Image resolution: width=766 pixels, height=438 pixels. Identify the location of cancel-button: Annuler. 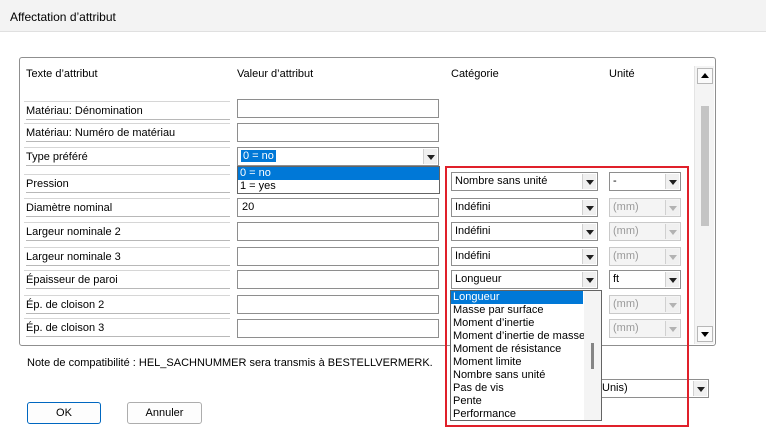
(164, 413).